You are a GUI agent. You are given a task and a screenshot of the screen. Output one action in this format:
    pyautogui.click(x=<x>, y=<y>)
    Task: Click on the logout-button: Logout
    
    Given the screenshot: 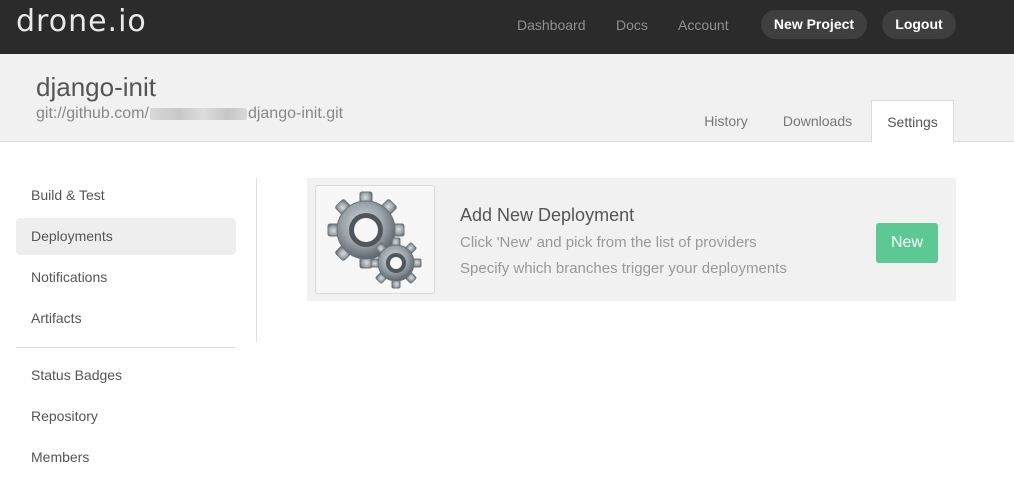 What is the action you would take?
    pyautogui.click(x=919, y=24)
    